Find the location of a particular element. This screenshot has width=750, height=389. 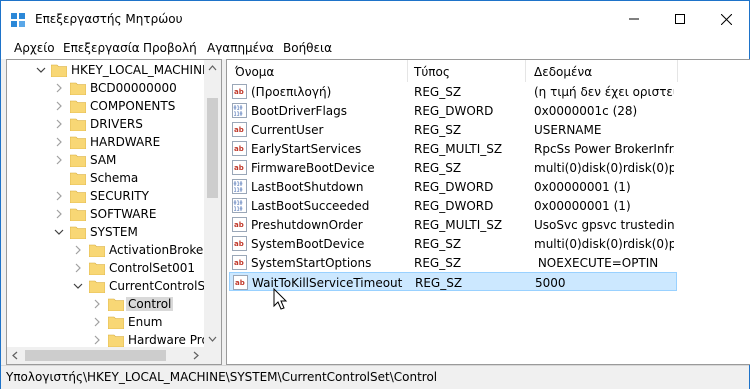

tree-item-label: BCD00000000 is located at coordinates (133, 88).